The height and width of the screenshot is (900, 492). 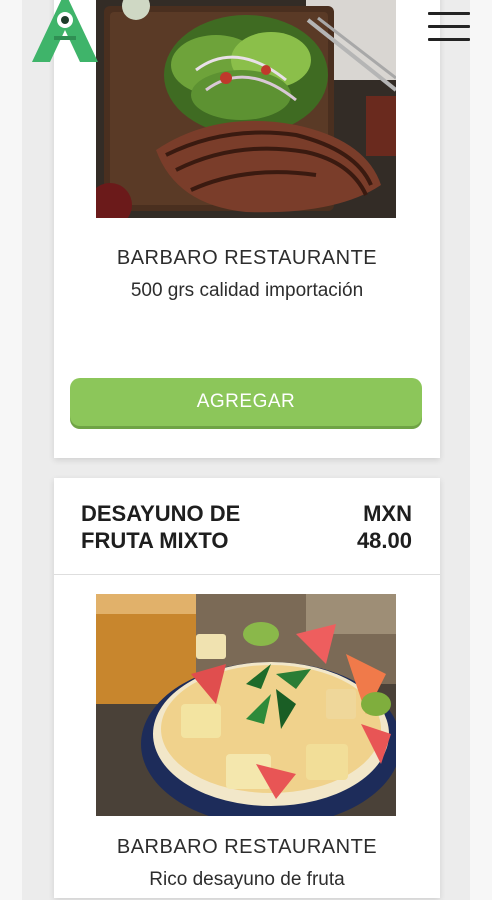 I want to click on product-price: MXN 48.00, so click(x=357, y=527).